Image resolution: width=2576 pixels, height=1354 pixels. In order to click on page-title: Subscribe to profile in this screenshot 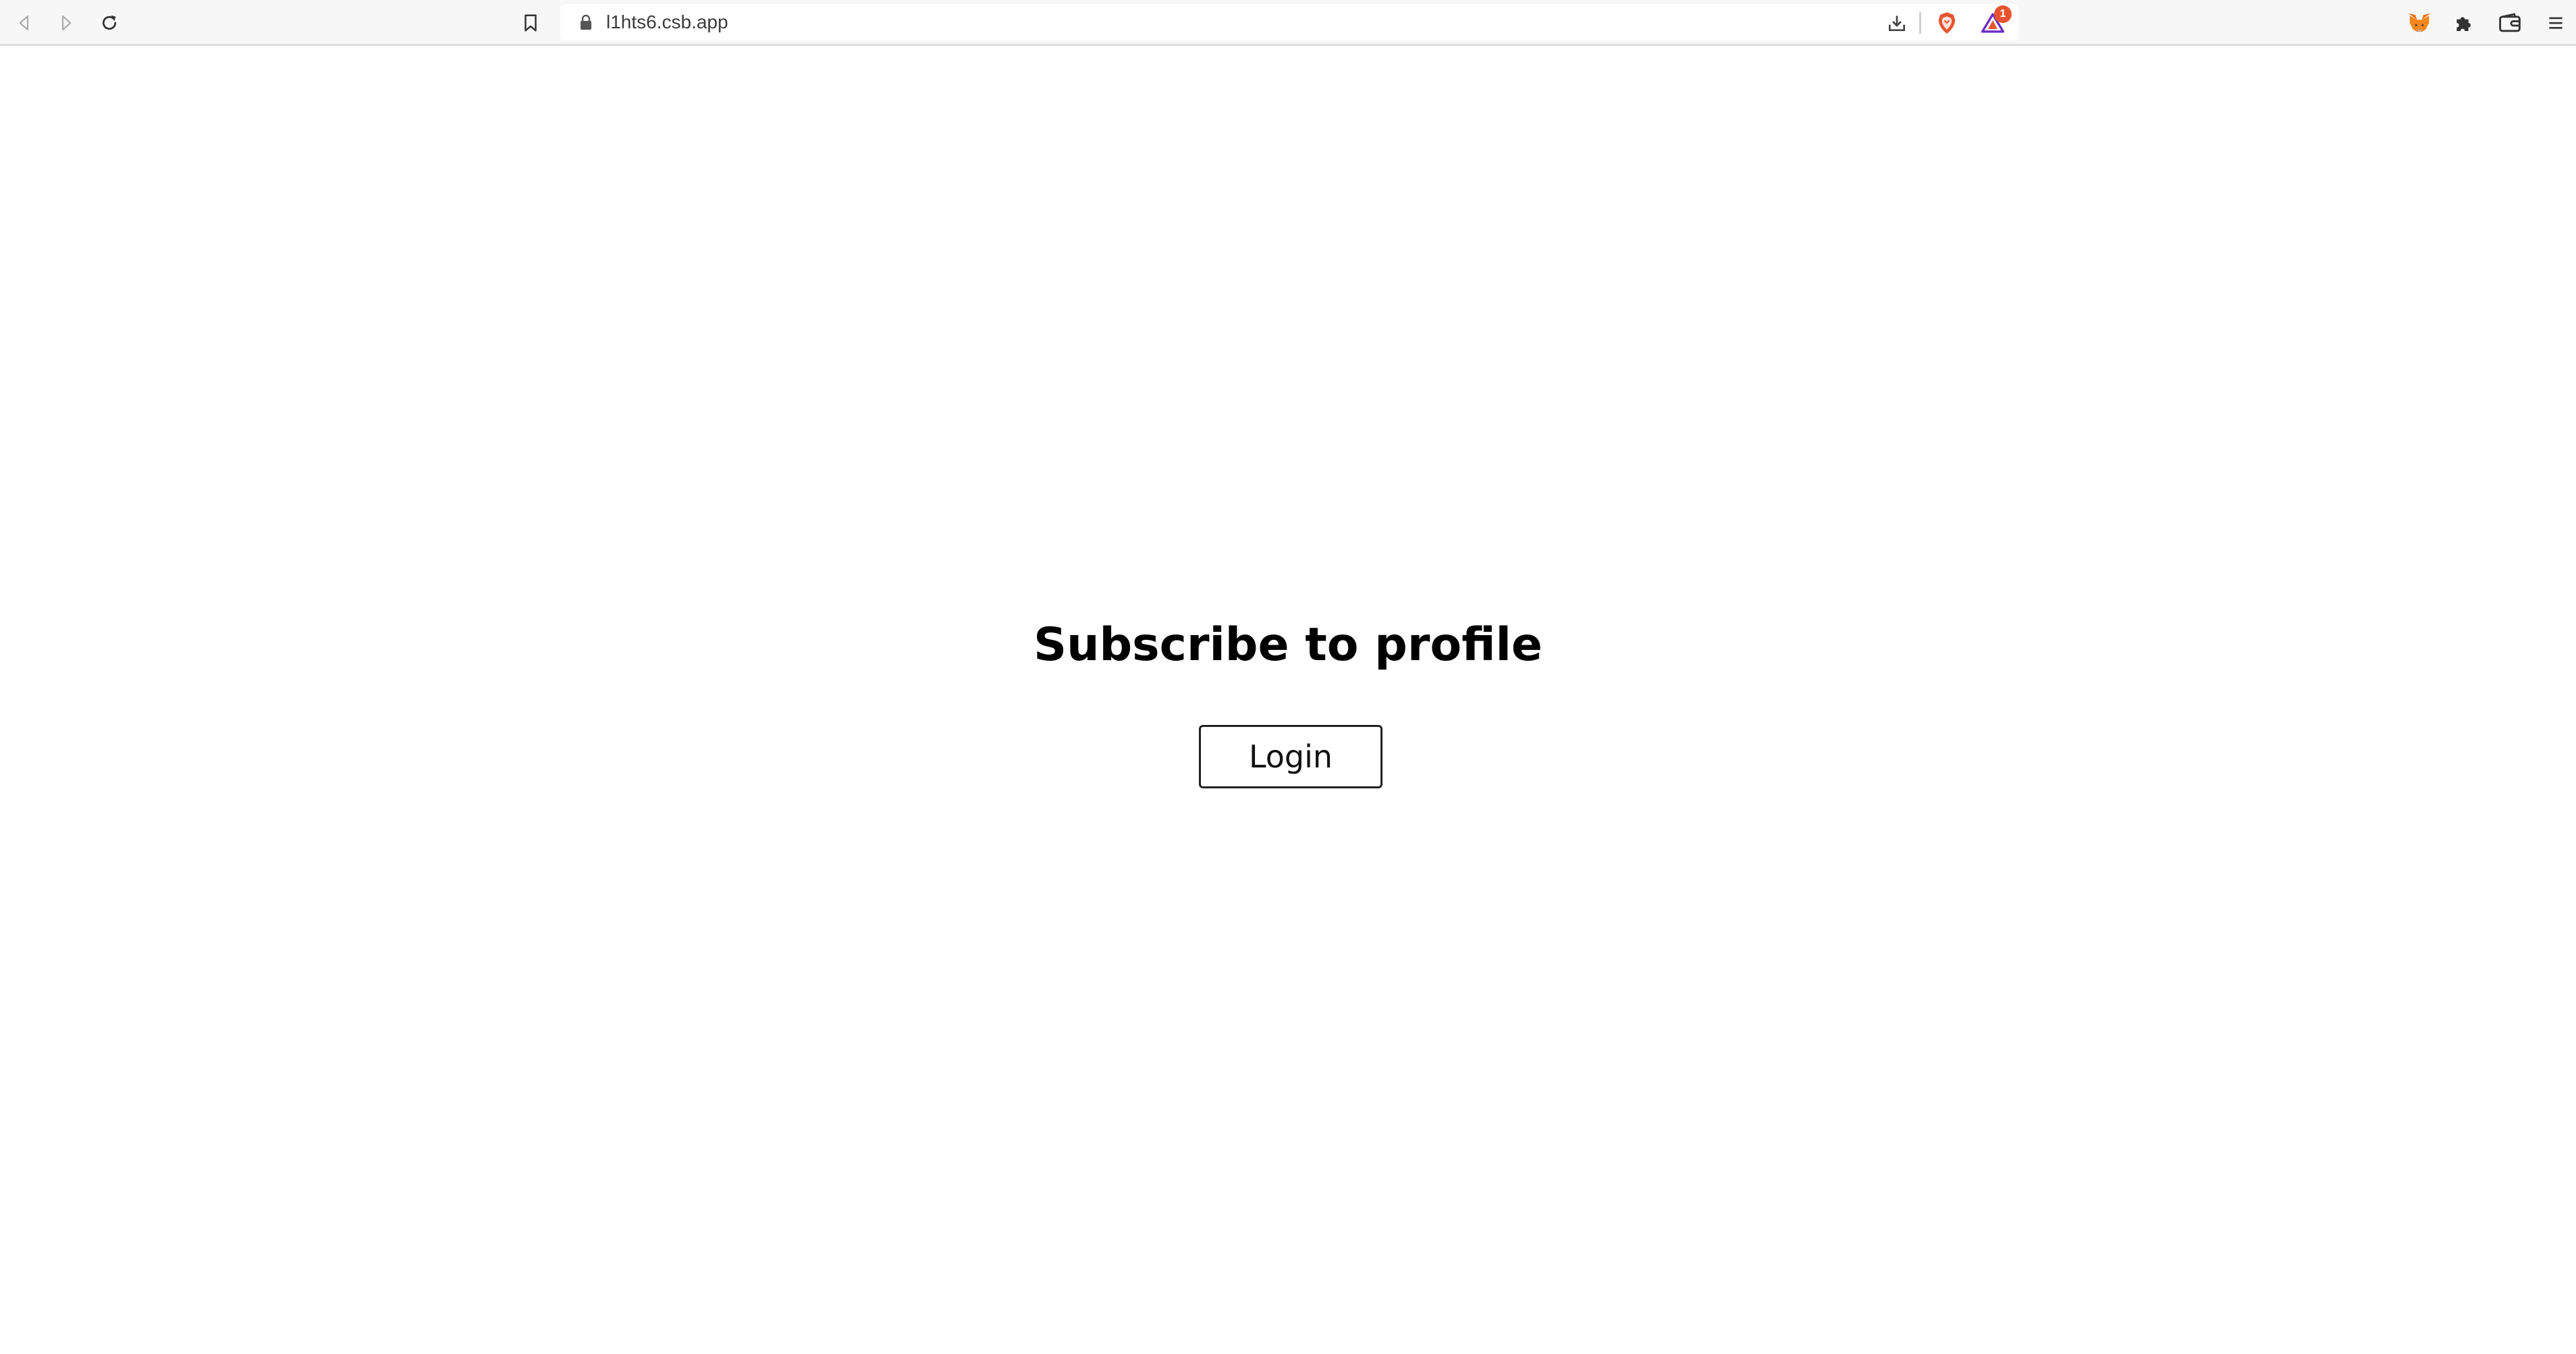, I will do `click(1288, 645)`.